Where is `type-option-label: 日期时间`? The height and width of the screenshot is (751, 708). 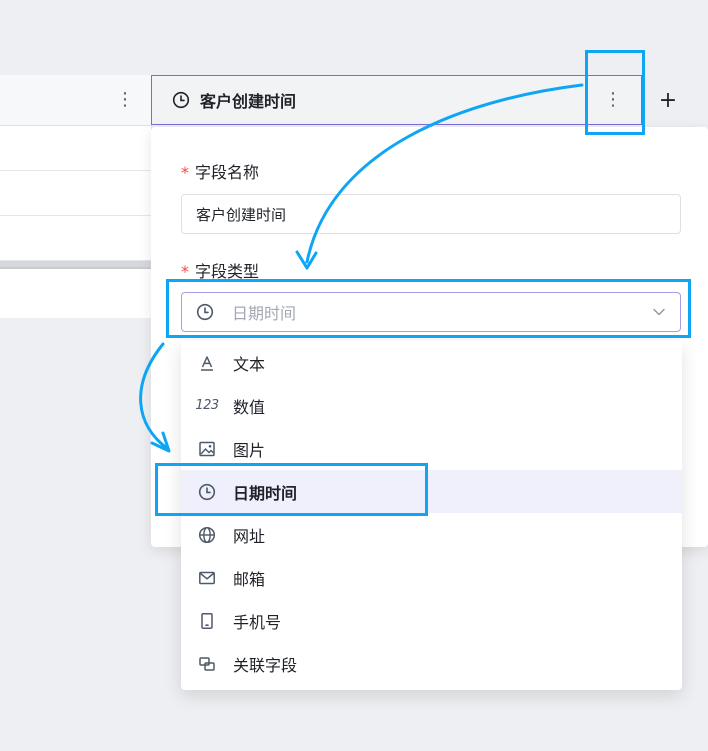
type-option-label: 日期时间 is located at coordinates (265, 493).